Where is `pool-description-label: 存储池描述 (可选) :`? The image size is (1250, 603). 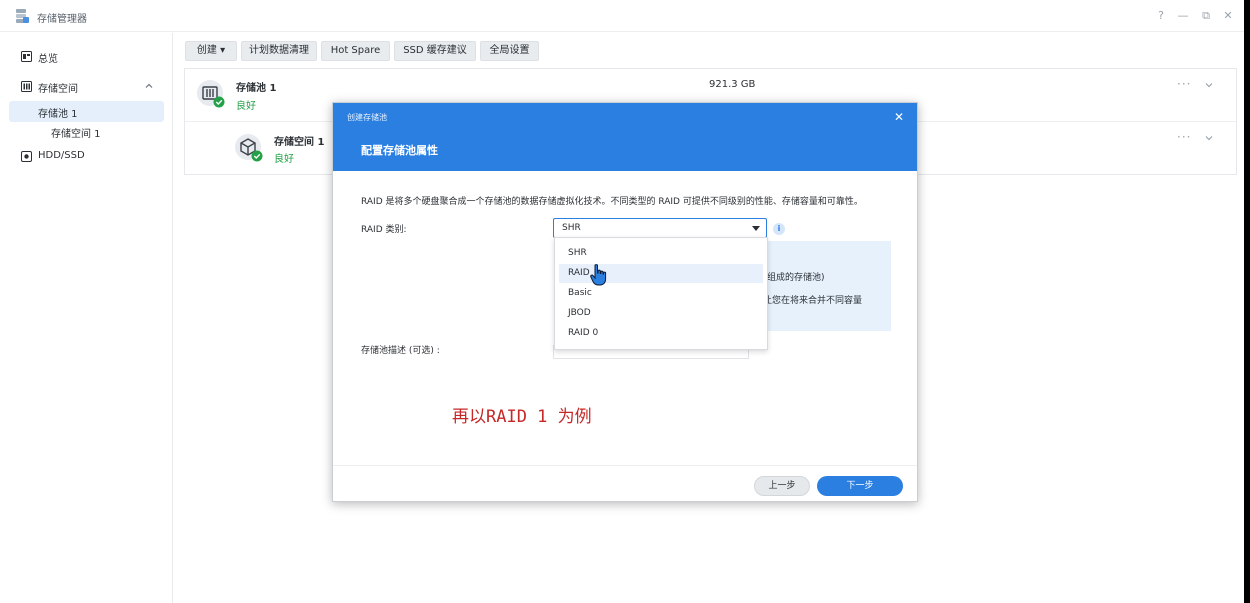
pool-description-label: 存储池描述 (可选) : is located at coordinates (400, 351).